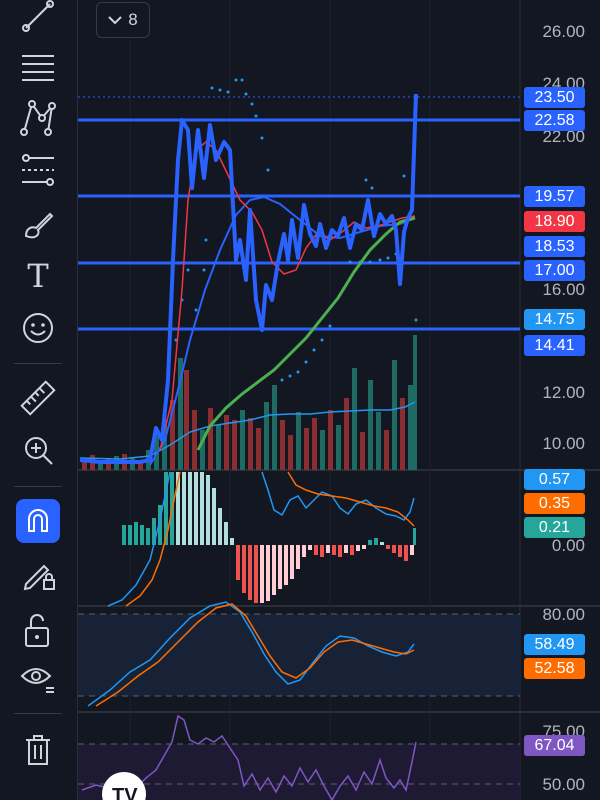 The width and height of the screenshot is (600, 800). What do you see at coordinates (38, 170) in the screenshot?
I see `prediction-icon` at bounding box center [38, 170].